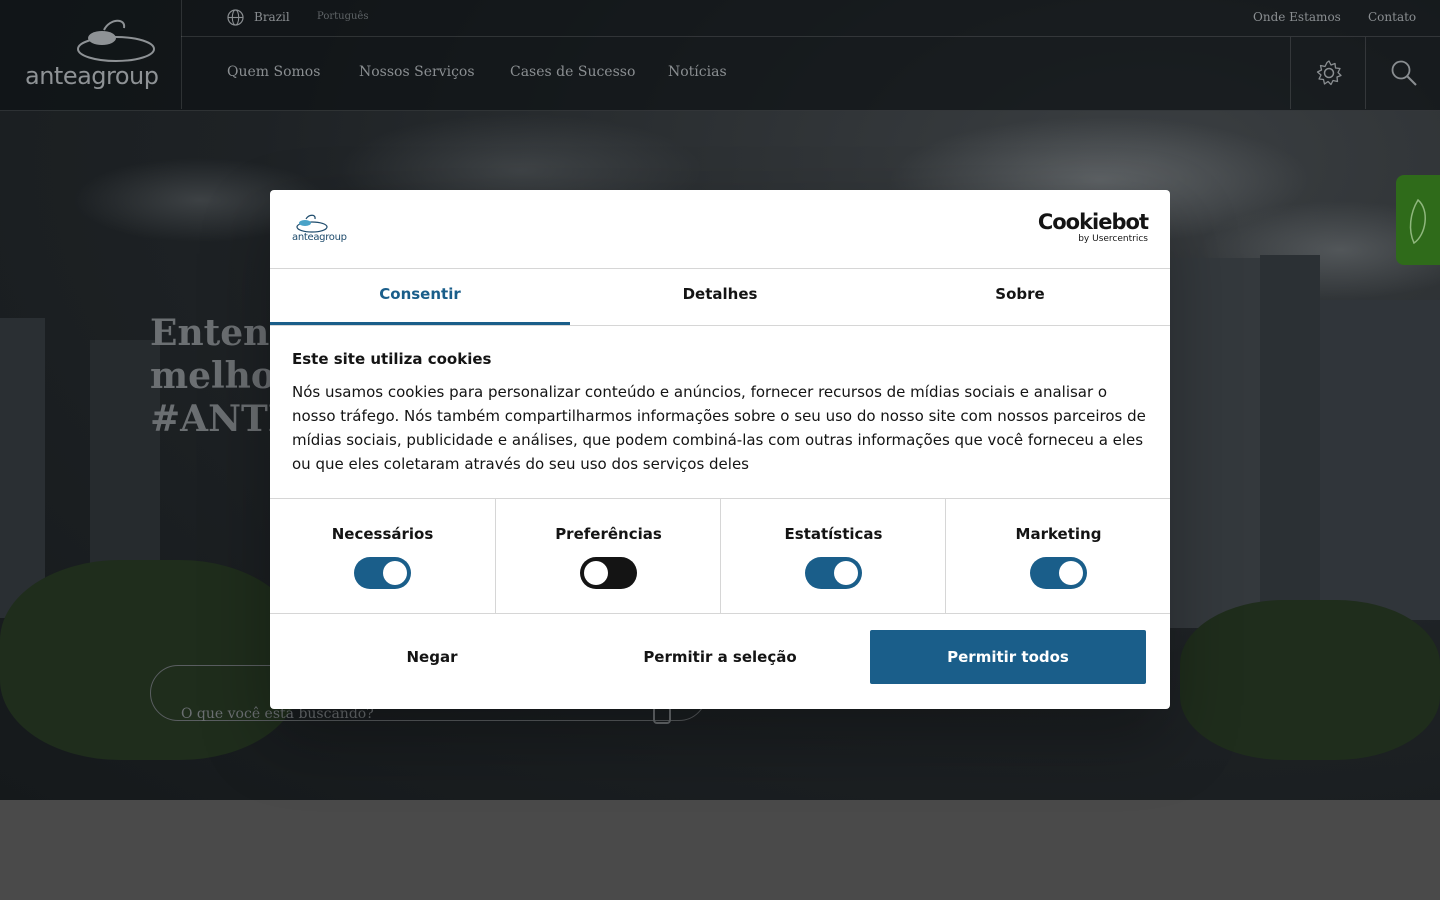 The image size is (1440, 900). I want to click on language-selector: Português, so click(342, 16).